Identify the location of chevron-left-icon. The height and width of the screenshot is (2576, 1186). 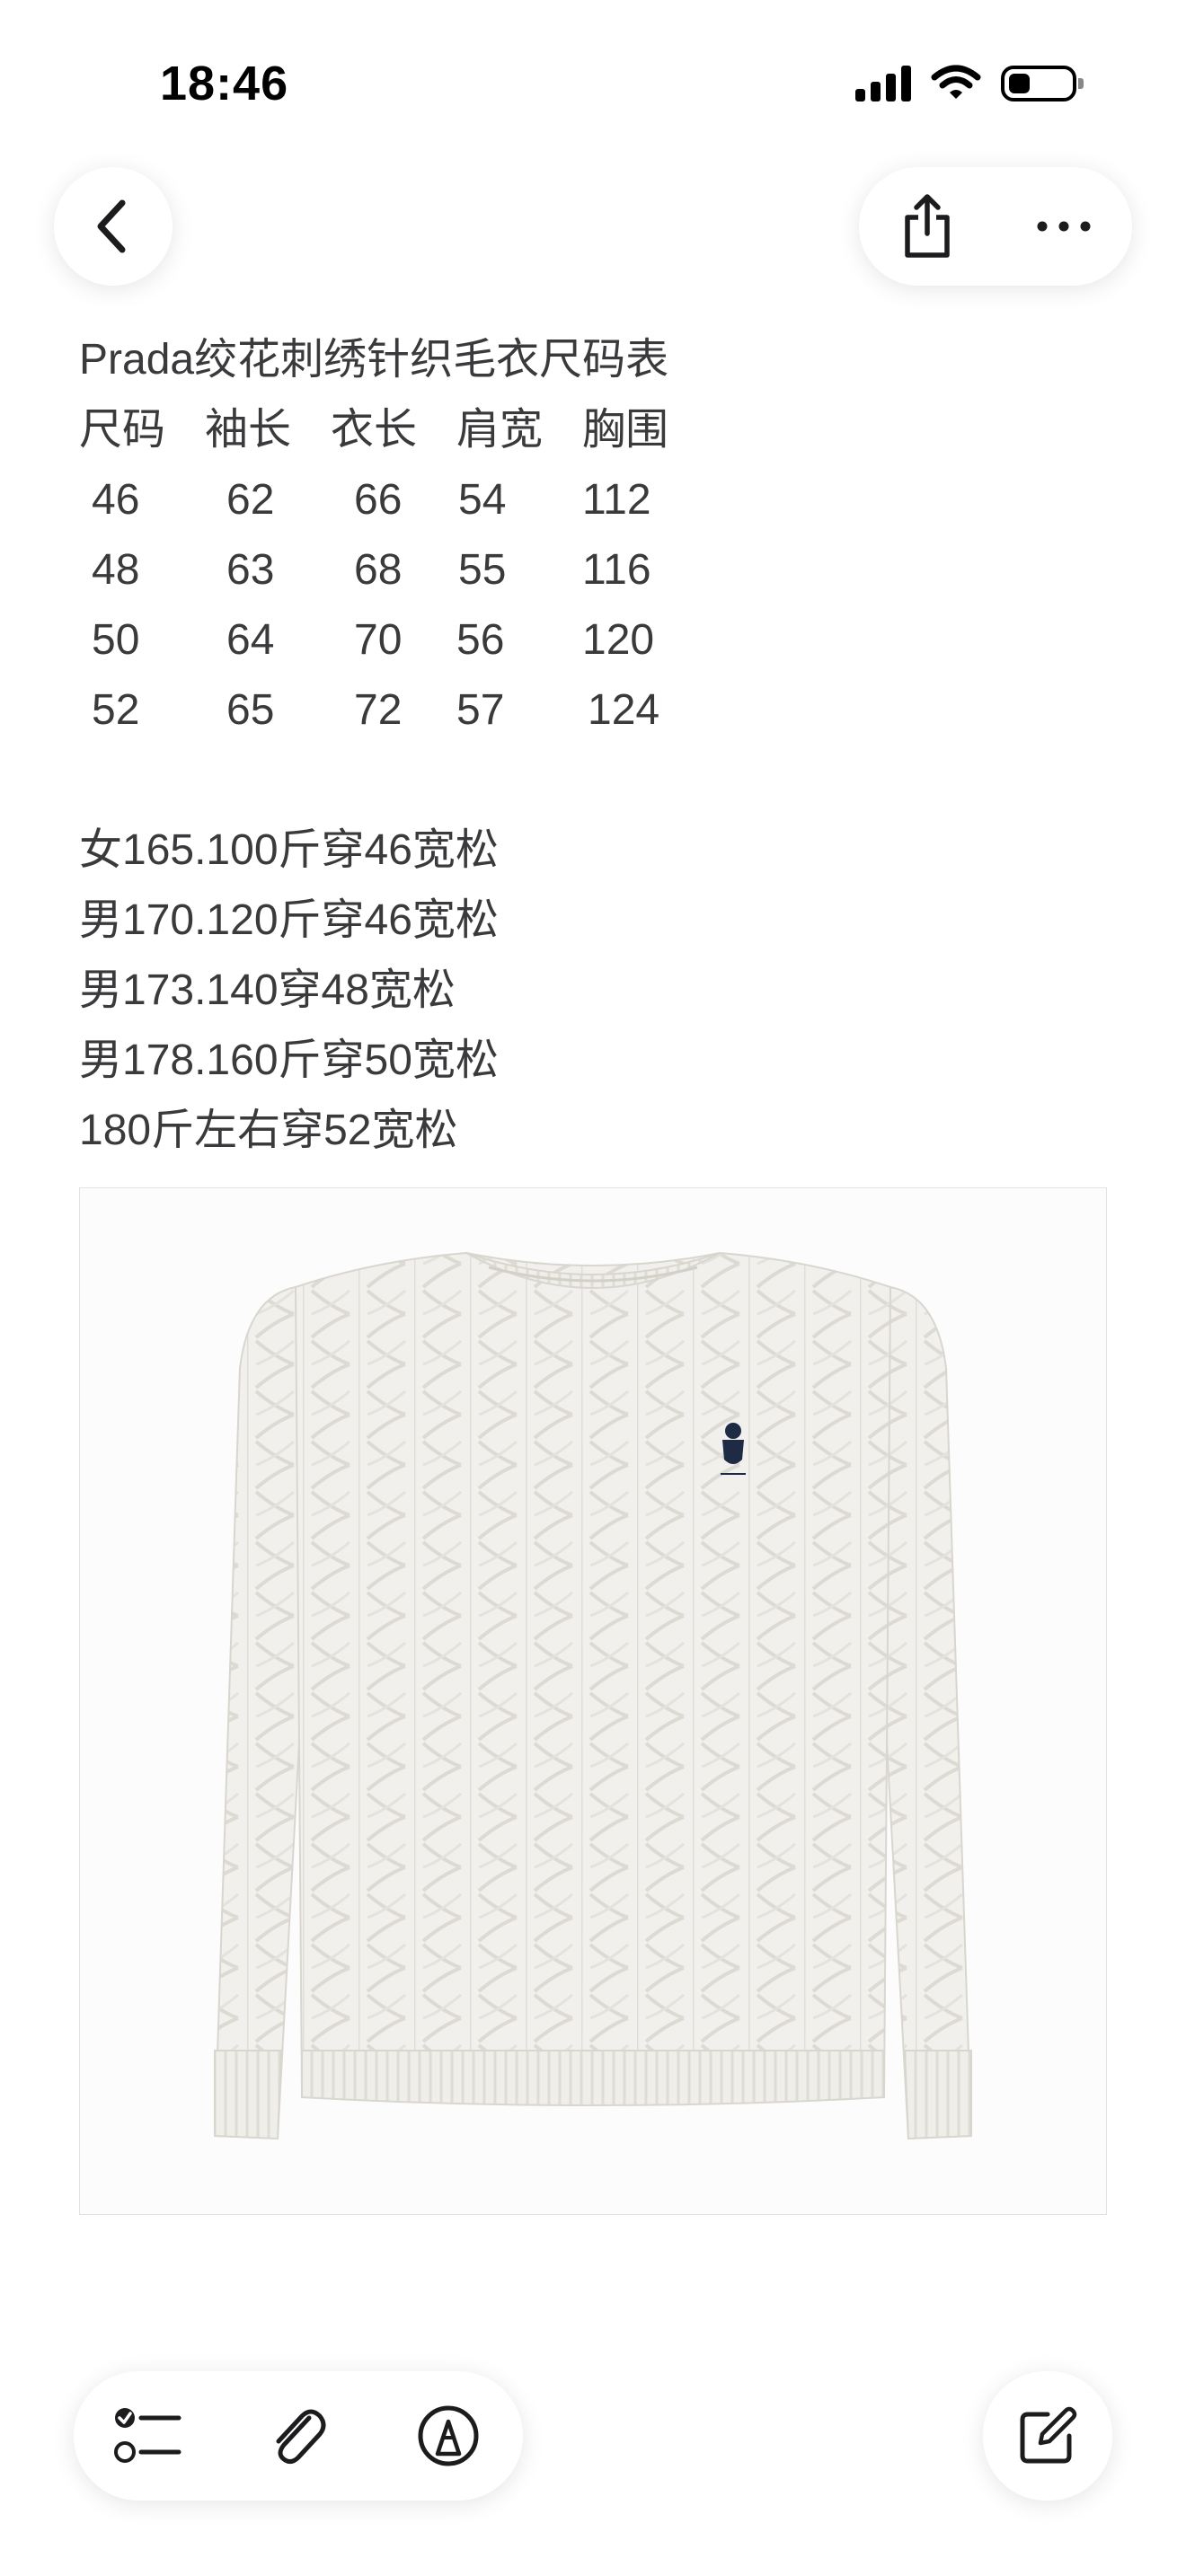
(111, 226).